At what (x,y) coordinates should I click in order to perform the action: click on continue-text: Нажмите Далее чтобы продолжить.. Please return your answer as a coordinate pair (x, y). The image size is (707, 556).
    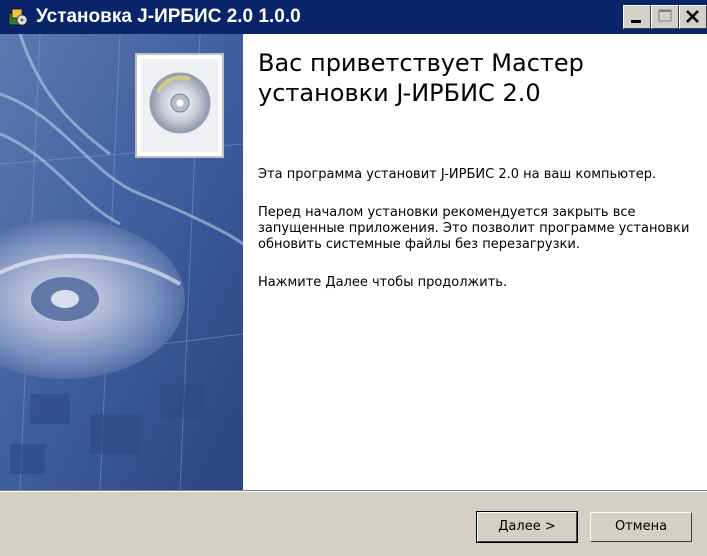
    Looking at the image, I should click on (383, 282).